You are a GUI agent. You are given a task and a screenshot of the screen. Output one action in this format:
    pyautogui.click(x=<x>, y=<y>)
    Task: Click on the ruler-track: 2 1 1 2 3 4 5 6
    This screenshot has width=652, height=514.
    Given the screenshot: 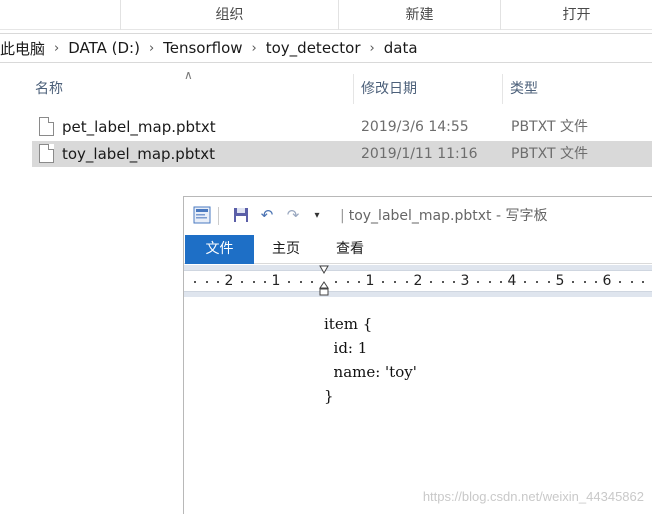 What is the action you would take?
    pyautogui.click(x=418, y=281)
    